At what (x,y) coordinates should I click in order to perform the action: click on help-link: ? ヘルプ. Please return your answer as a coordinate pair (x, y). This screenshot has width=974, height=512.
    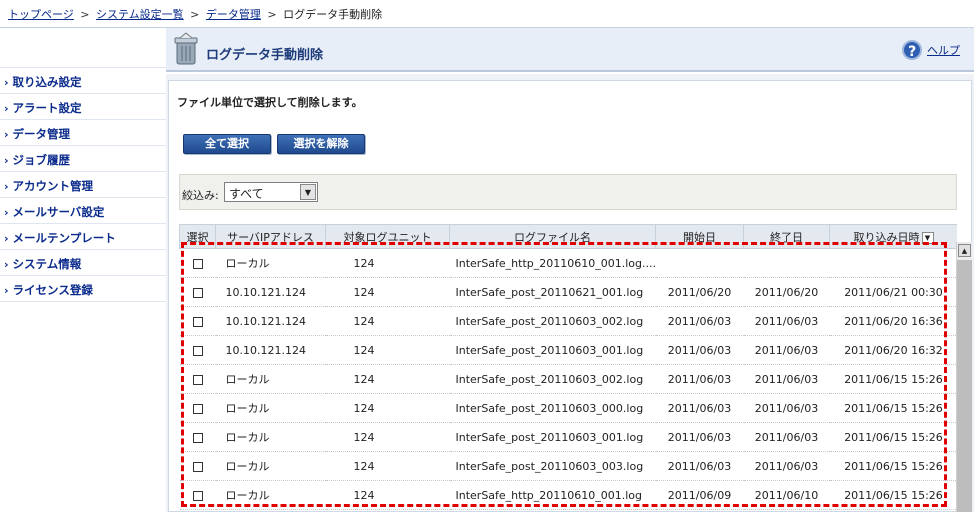
    Looking at the image, I should click on (931, 50).